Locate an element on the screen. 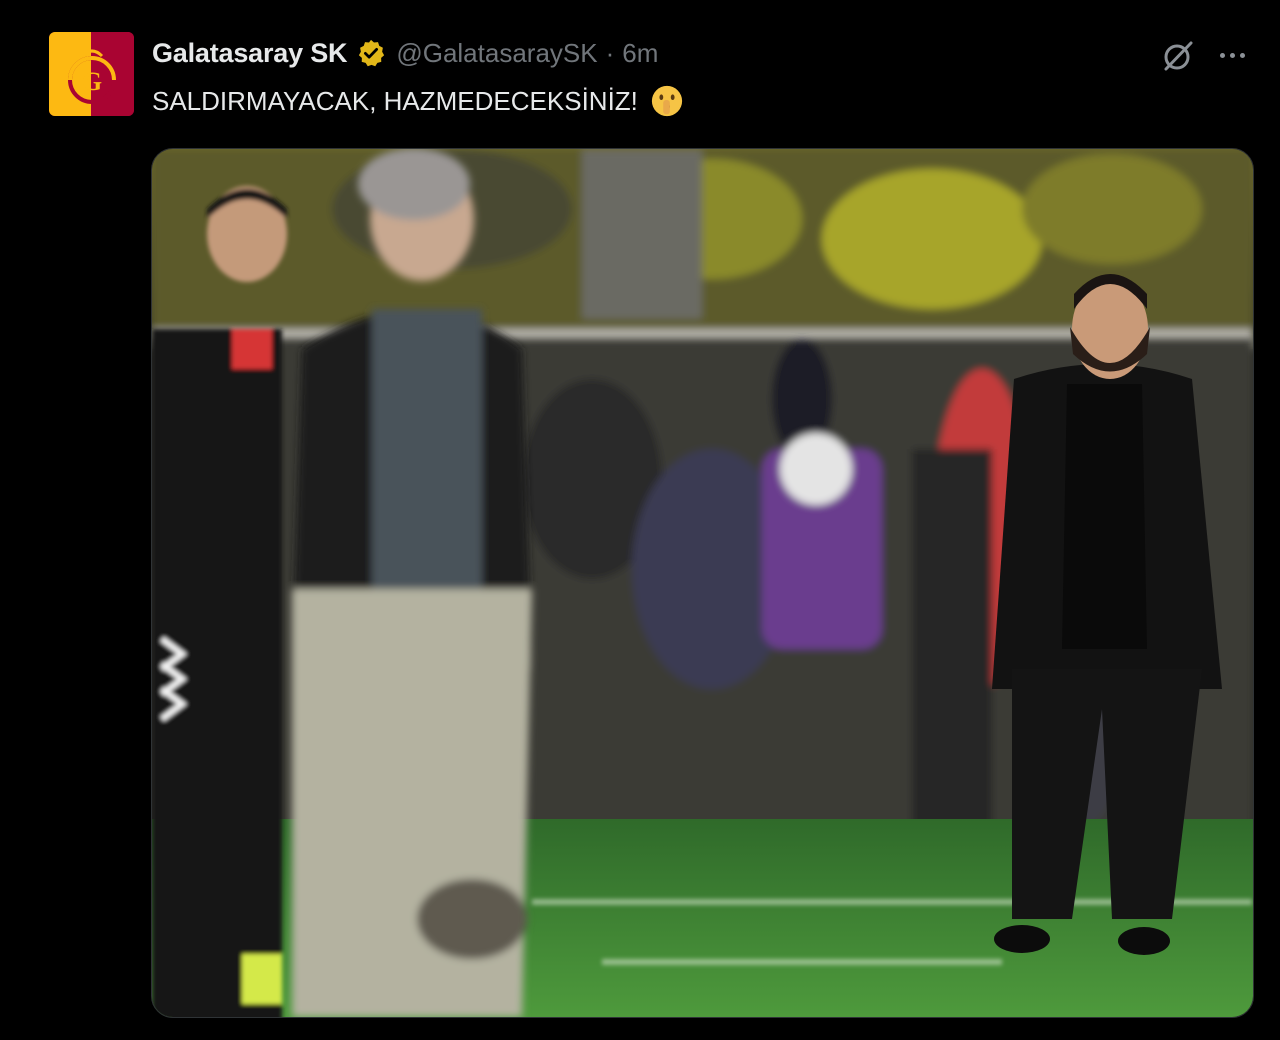 This screenshot has width=1280, height=1040. avatar: G is located at coordinates (91, 74).